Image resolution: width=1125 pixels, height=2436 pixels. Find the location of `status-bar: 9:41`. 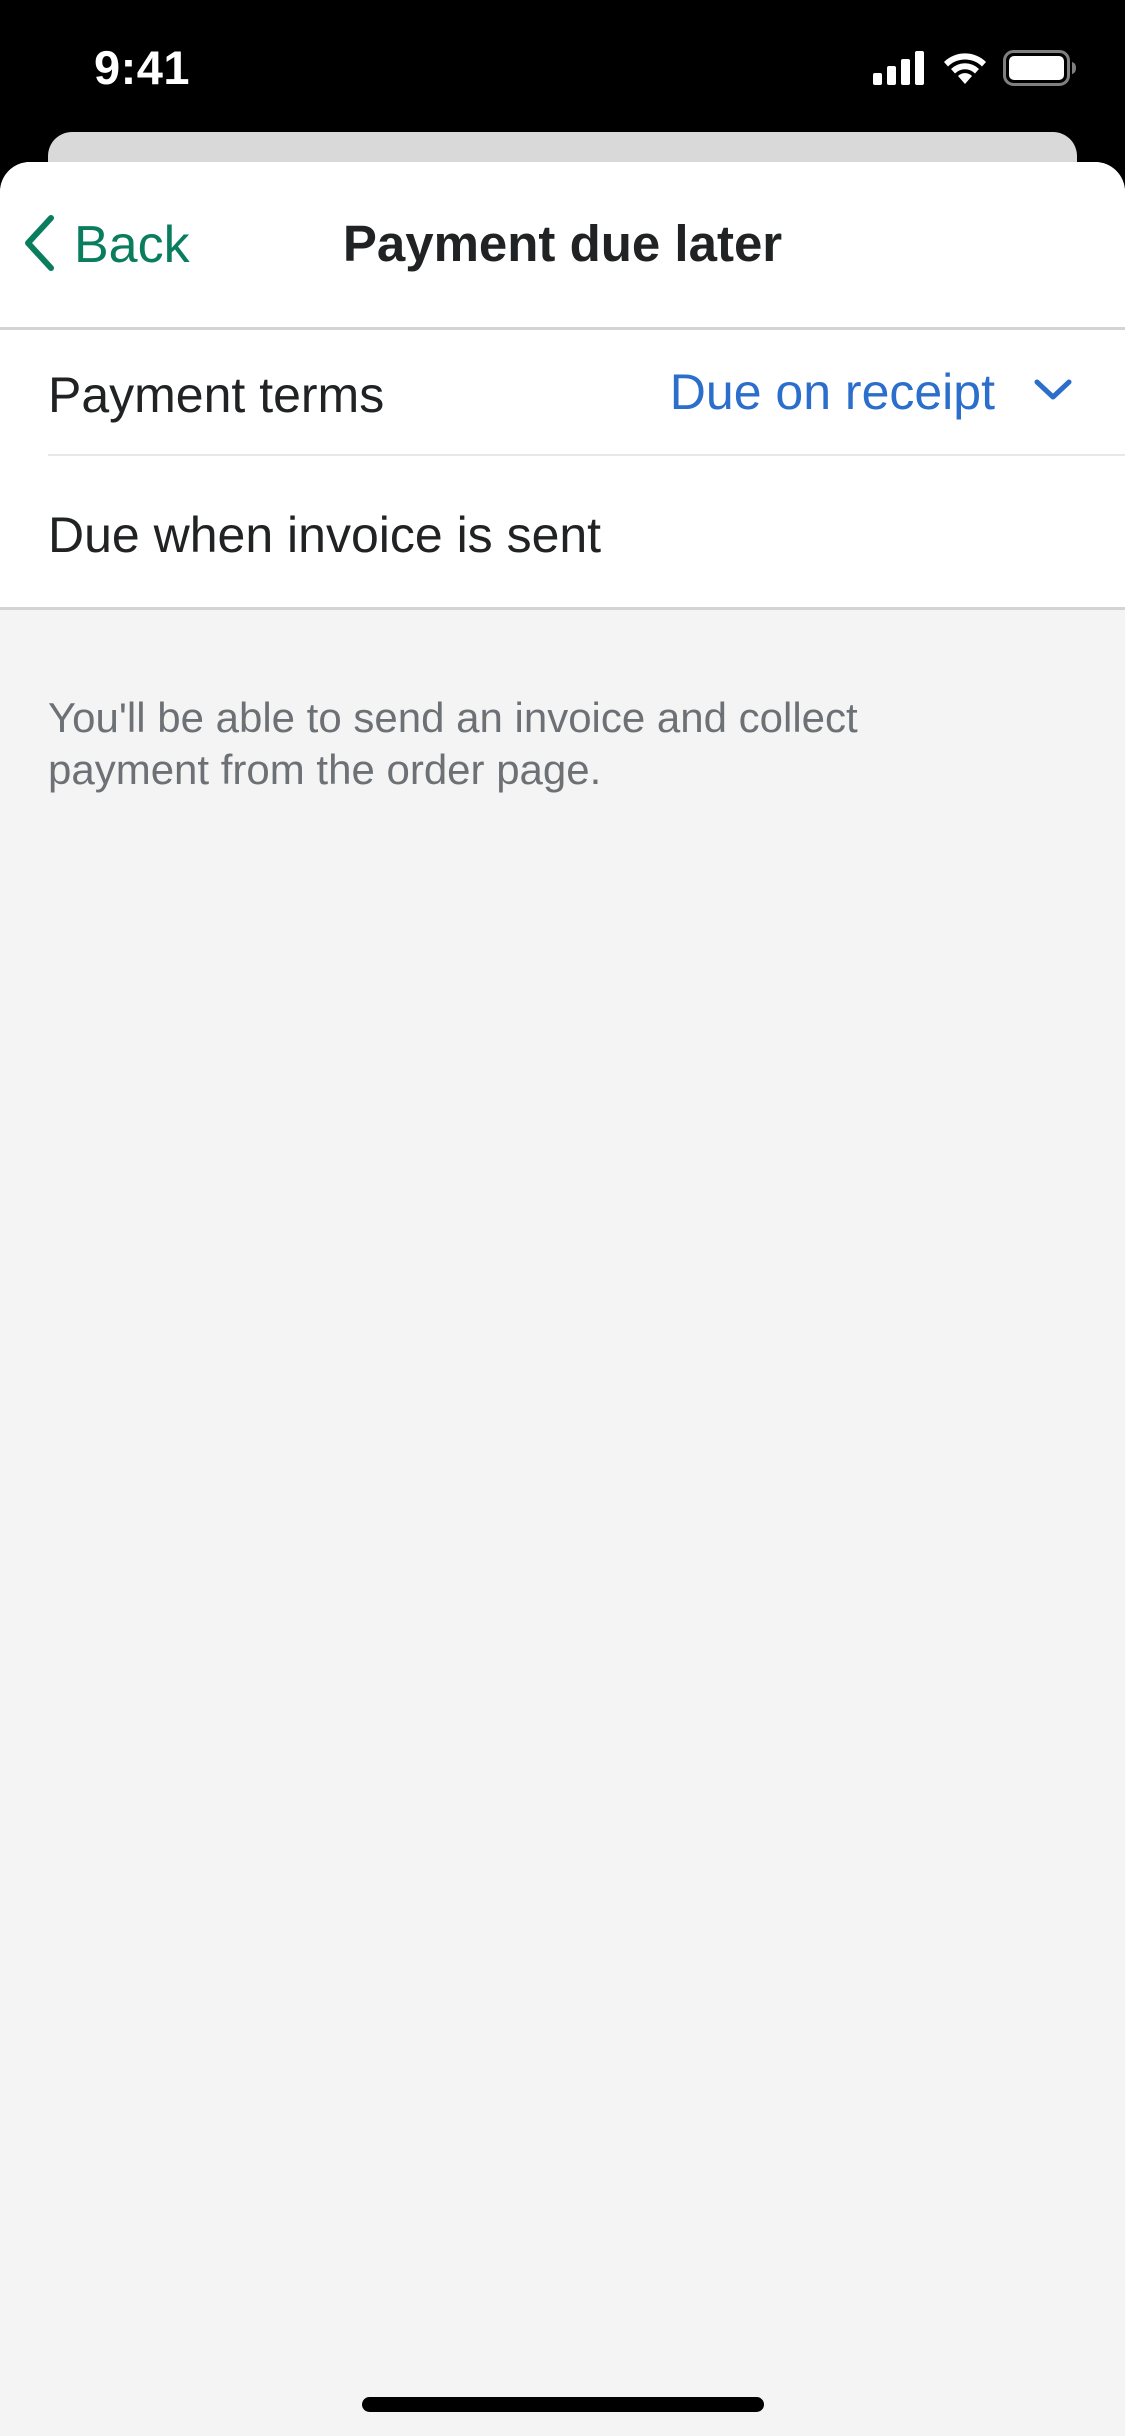

status-bar: 9:41 is located at coordinates (562, 66).